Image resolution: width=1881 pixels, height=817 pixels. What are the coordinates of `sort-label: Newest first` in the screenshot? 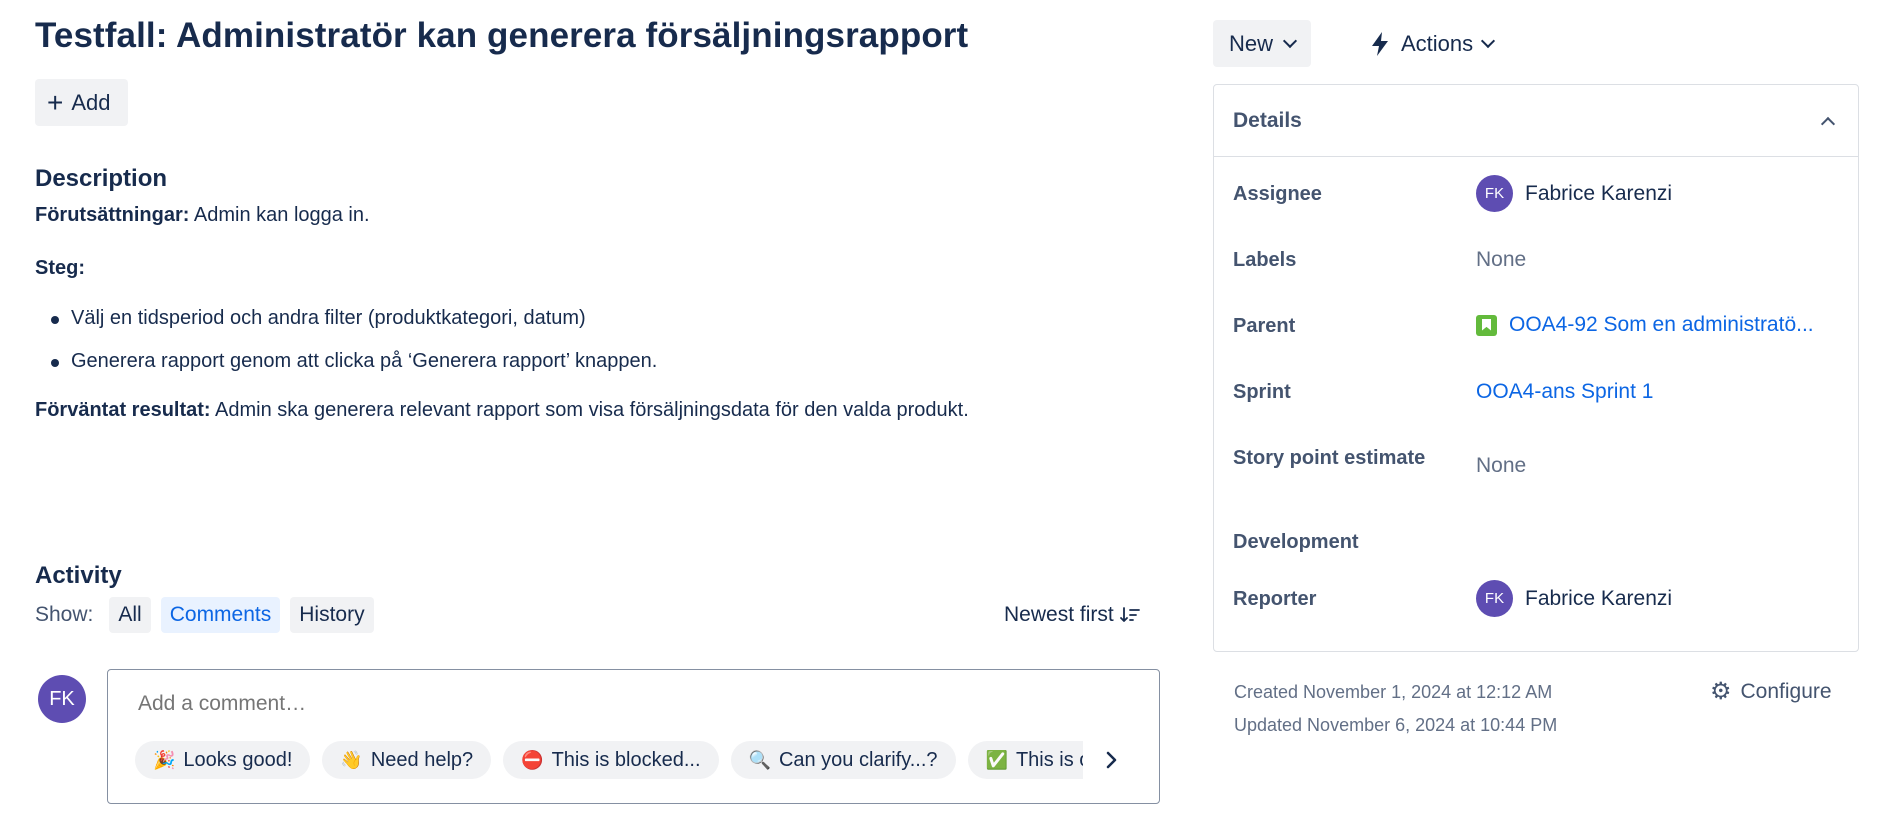 It's located at (1059, 614).